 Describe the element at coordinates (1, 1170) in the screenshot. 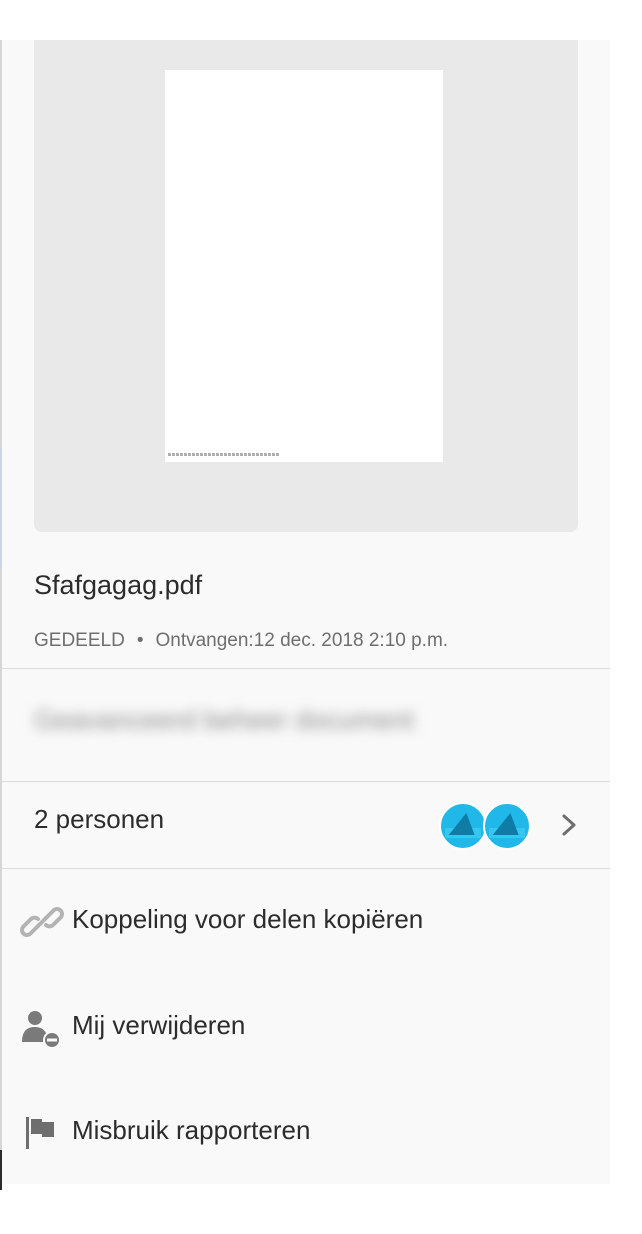

I see `window-edge-mark` at that location.